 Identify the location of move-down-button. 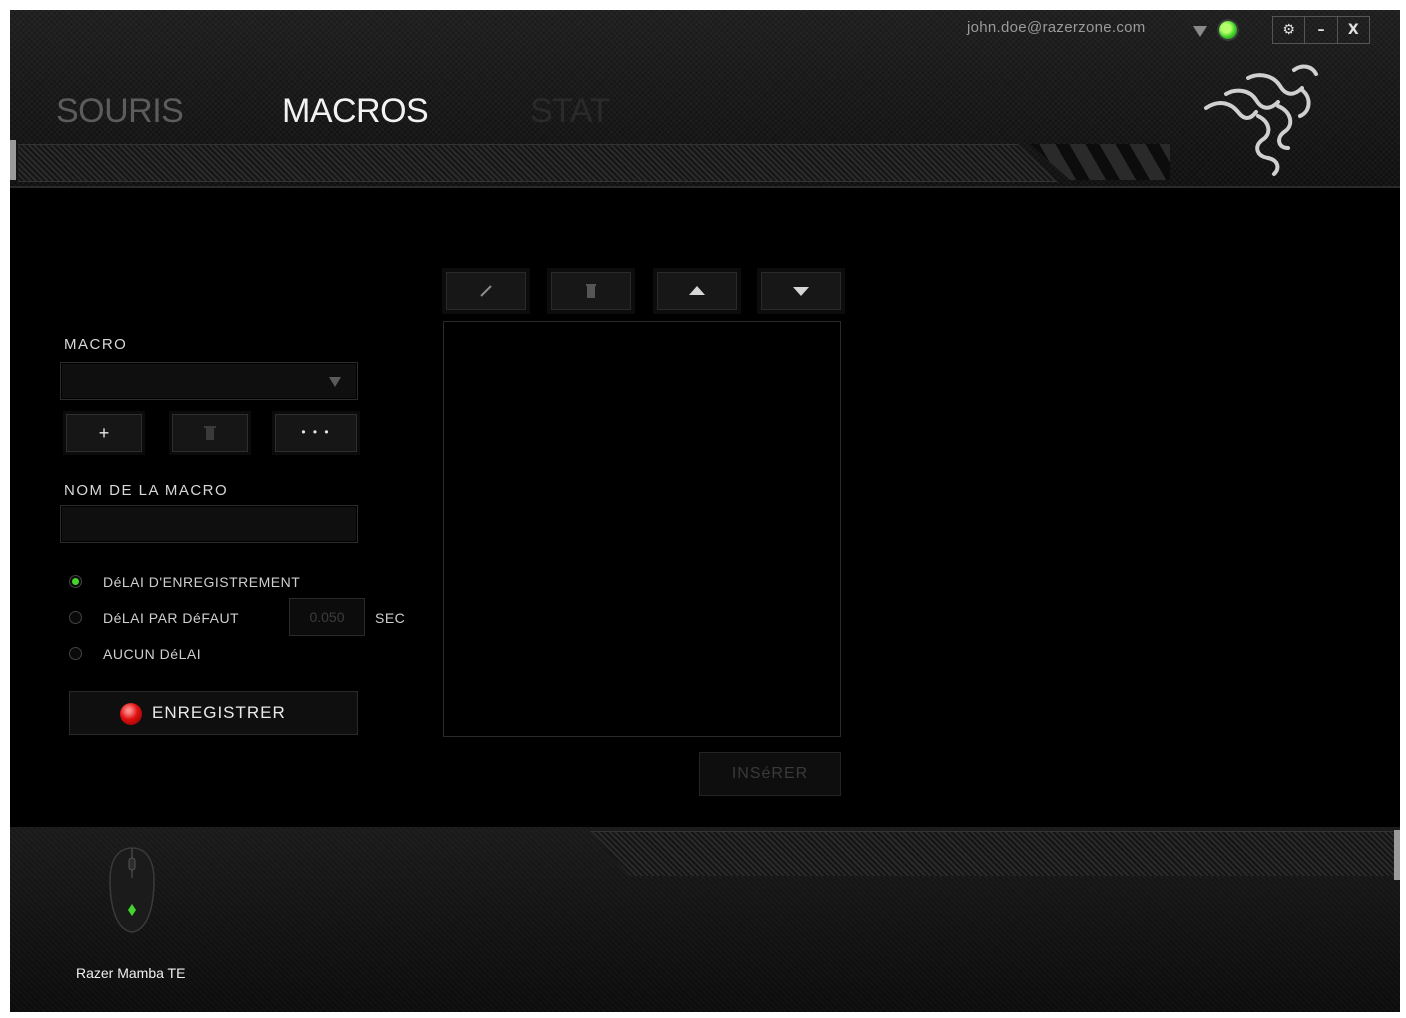
(801, 291).